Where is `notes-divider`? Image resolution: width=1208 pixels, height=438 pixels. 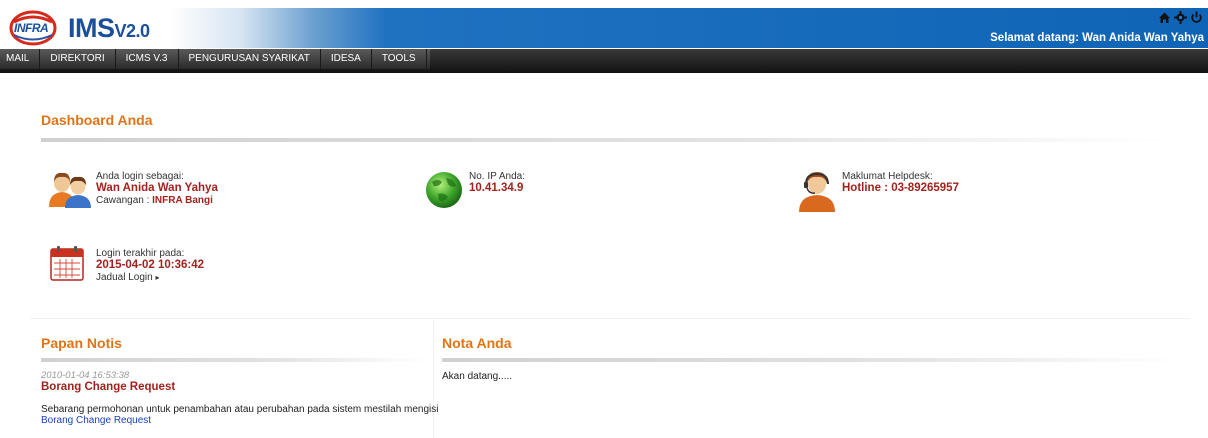
notes-divider is located at coordinates (812, 360).